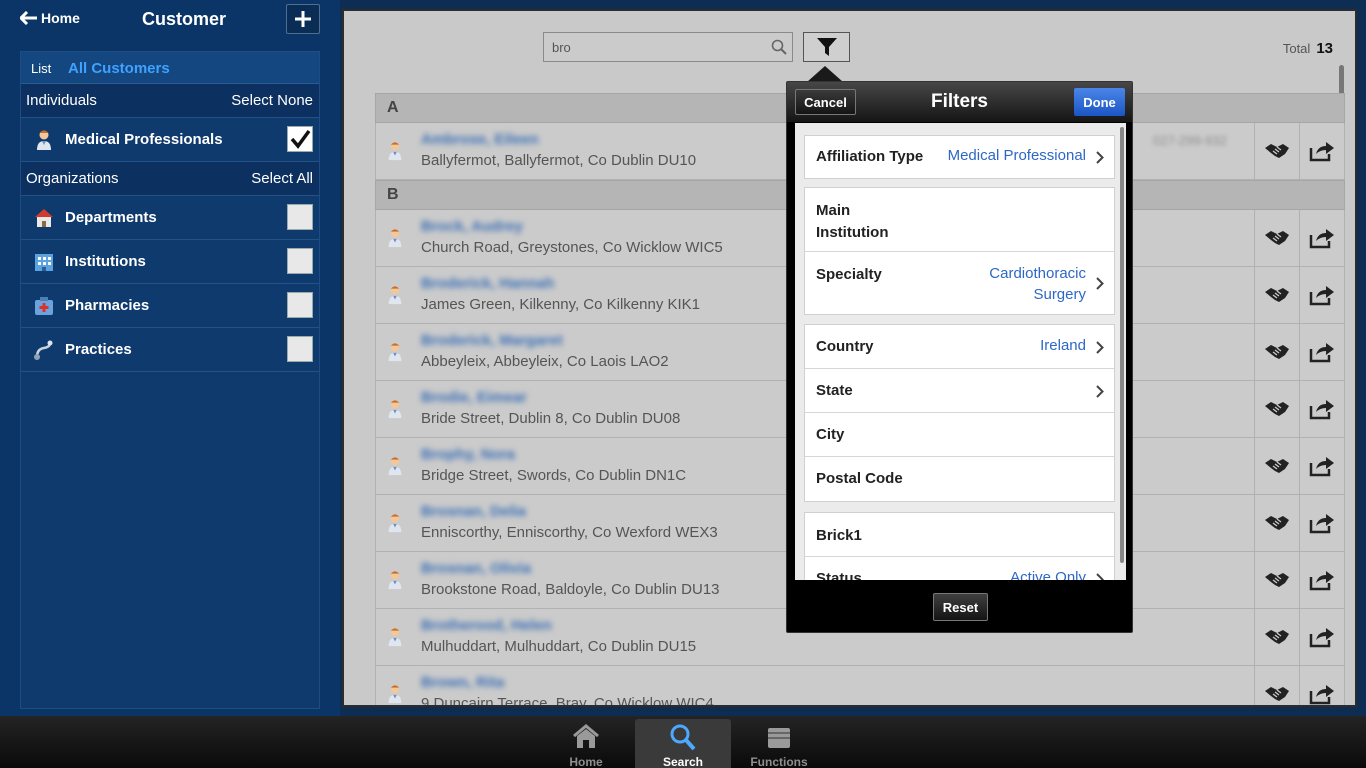 This screenshot has width=1366, height=768. What do you see at coordinates (468, 454) in the screenshot?
I see `customer-name: Brophy, Nora` at bounding box center [468, 454].